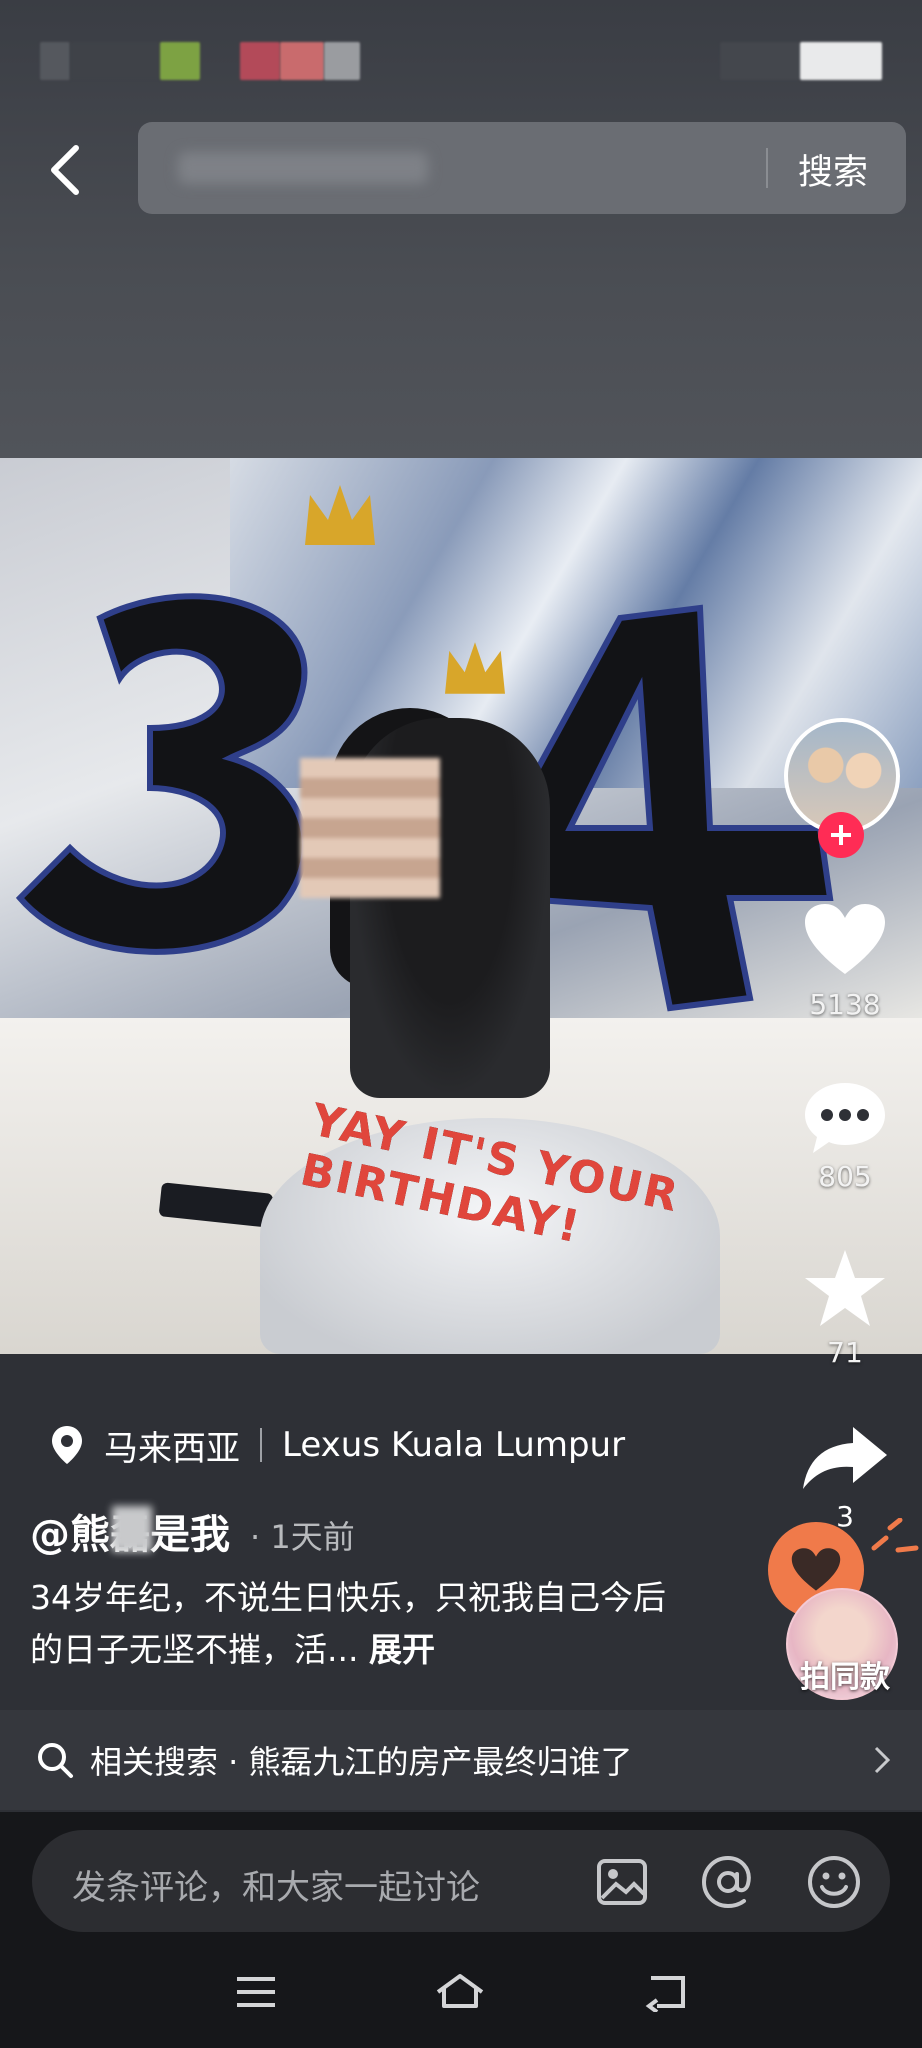  What do you see at coordinates (895, 1535) in the screenshot?
I see `sparkle-icon` at bounding box center [895, 1535].